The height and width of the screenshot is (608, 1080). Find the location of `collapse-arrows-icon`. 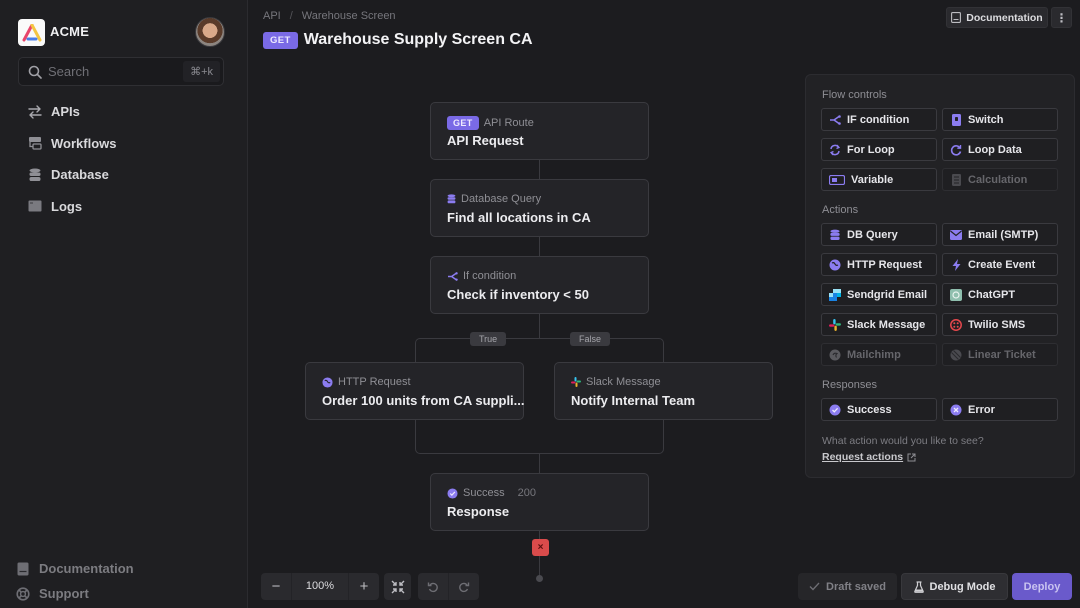

collapse-arrows-icon is located at coordinates (397, 586).